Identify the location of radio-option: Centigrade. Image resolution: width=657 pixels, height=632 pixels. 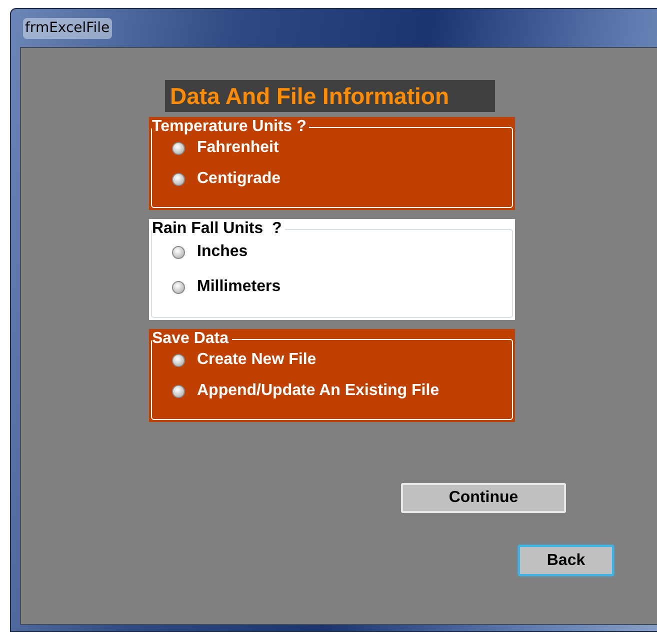
(332, 179).